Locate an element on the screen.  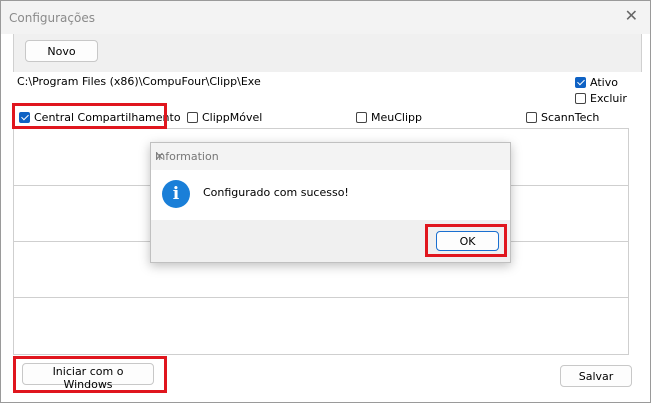
dialog-title-bar: Information ✕ is located at coordinates (330, 156).